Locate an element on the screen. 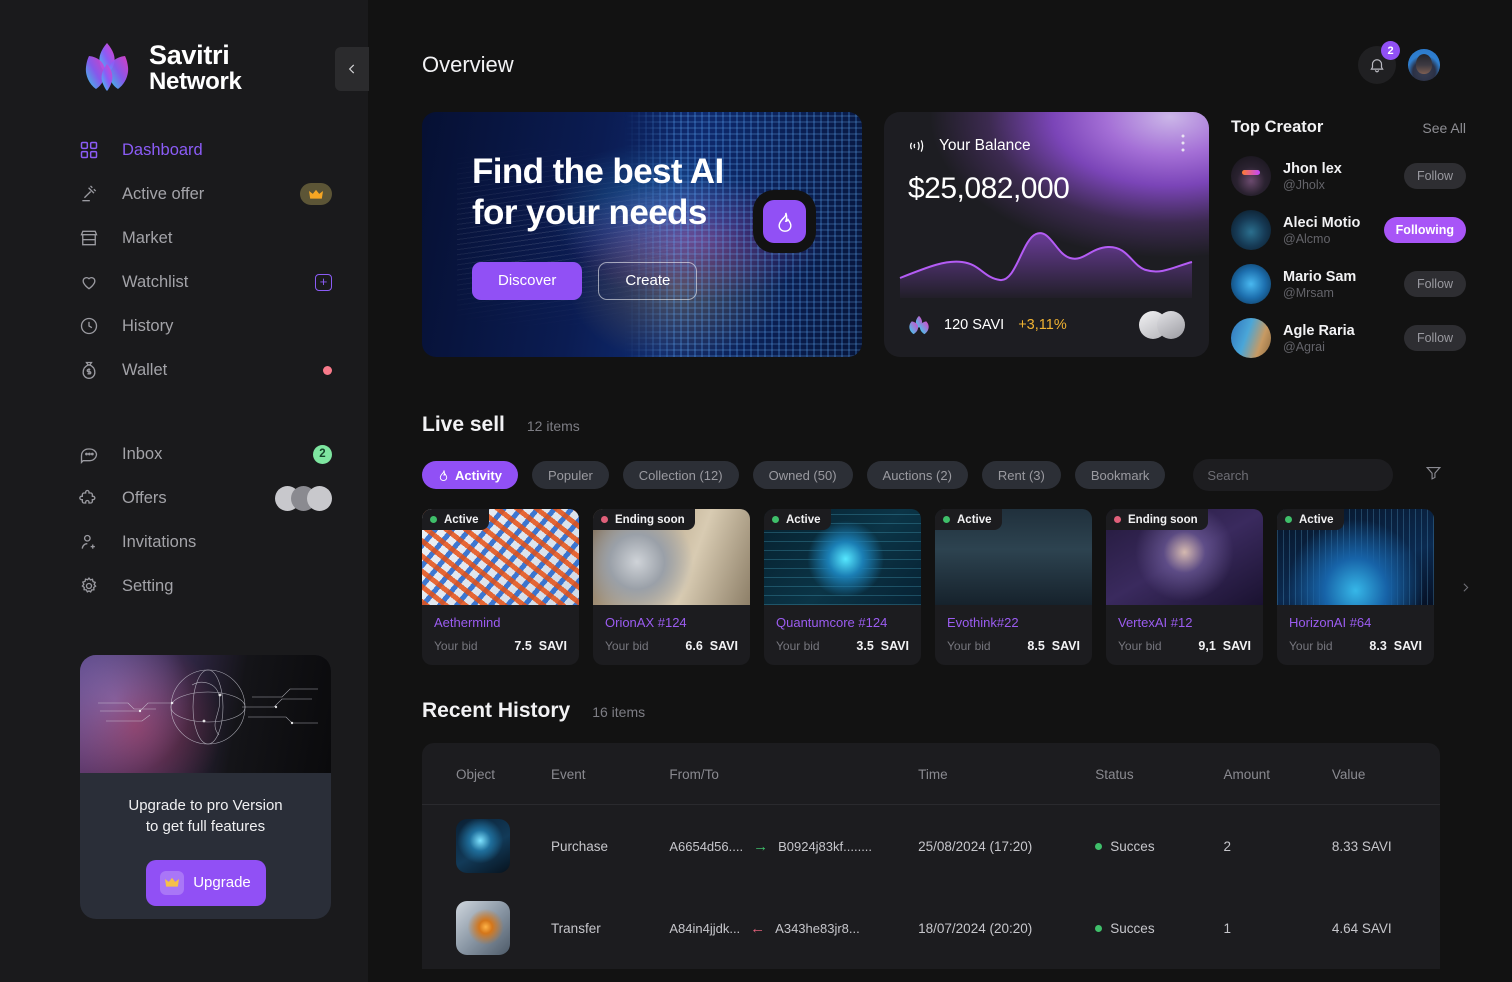 The width and height of the screenshot is (1512, 982). sidebar-collapse-button is located at coordinates (352, 69).